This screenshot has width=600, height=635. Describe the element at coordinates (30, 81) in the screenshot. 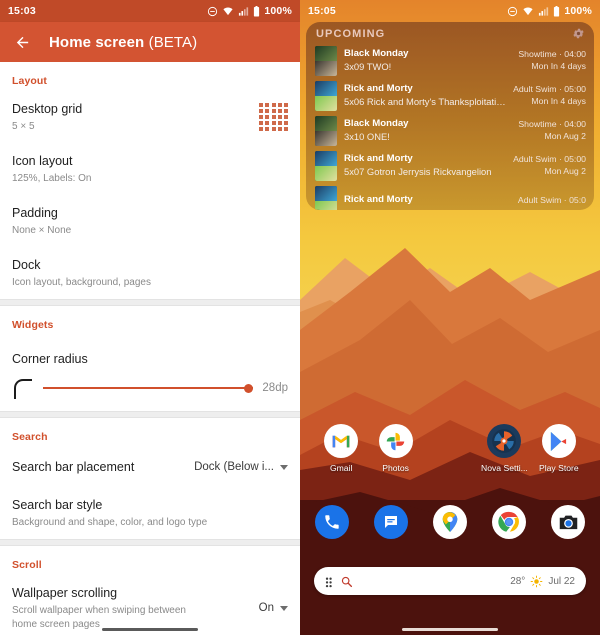

I see `section-header-layout: Layout` at that location.